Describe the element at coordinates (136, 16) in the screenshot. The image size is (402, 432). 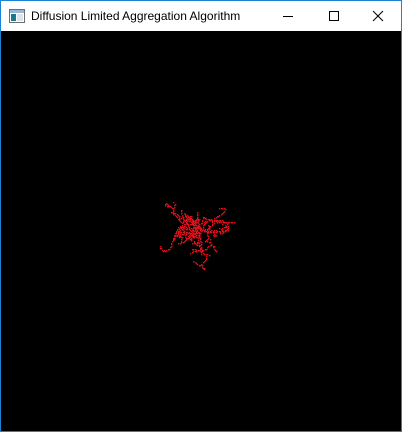
I see `window-title: Diffusion Limited Aggregation Algorithm` at that location.